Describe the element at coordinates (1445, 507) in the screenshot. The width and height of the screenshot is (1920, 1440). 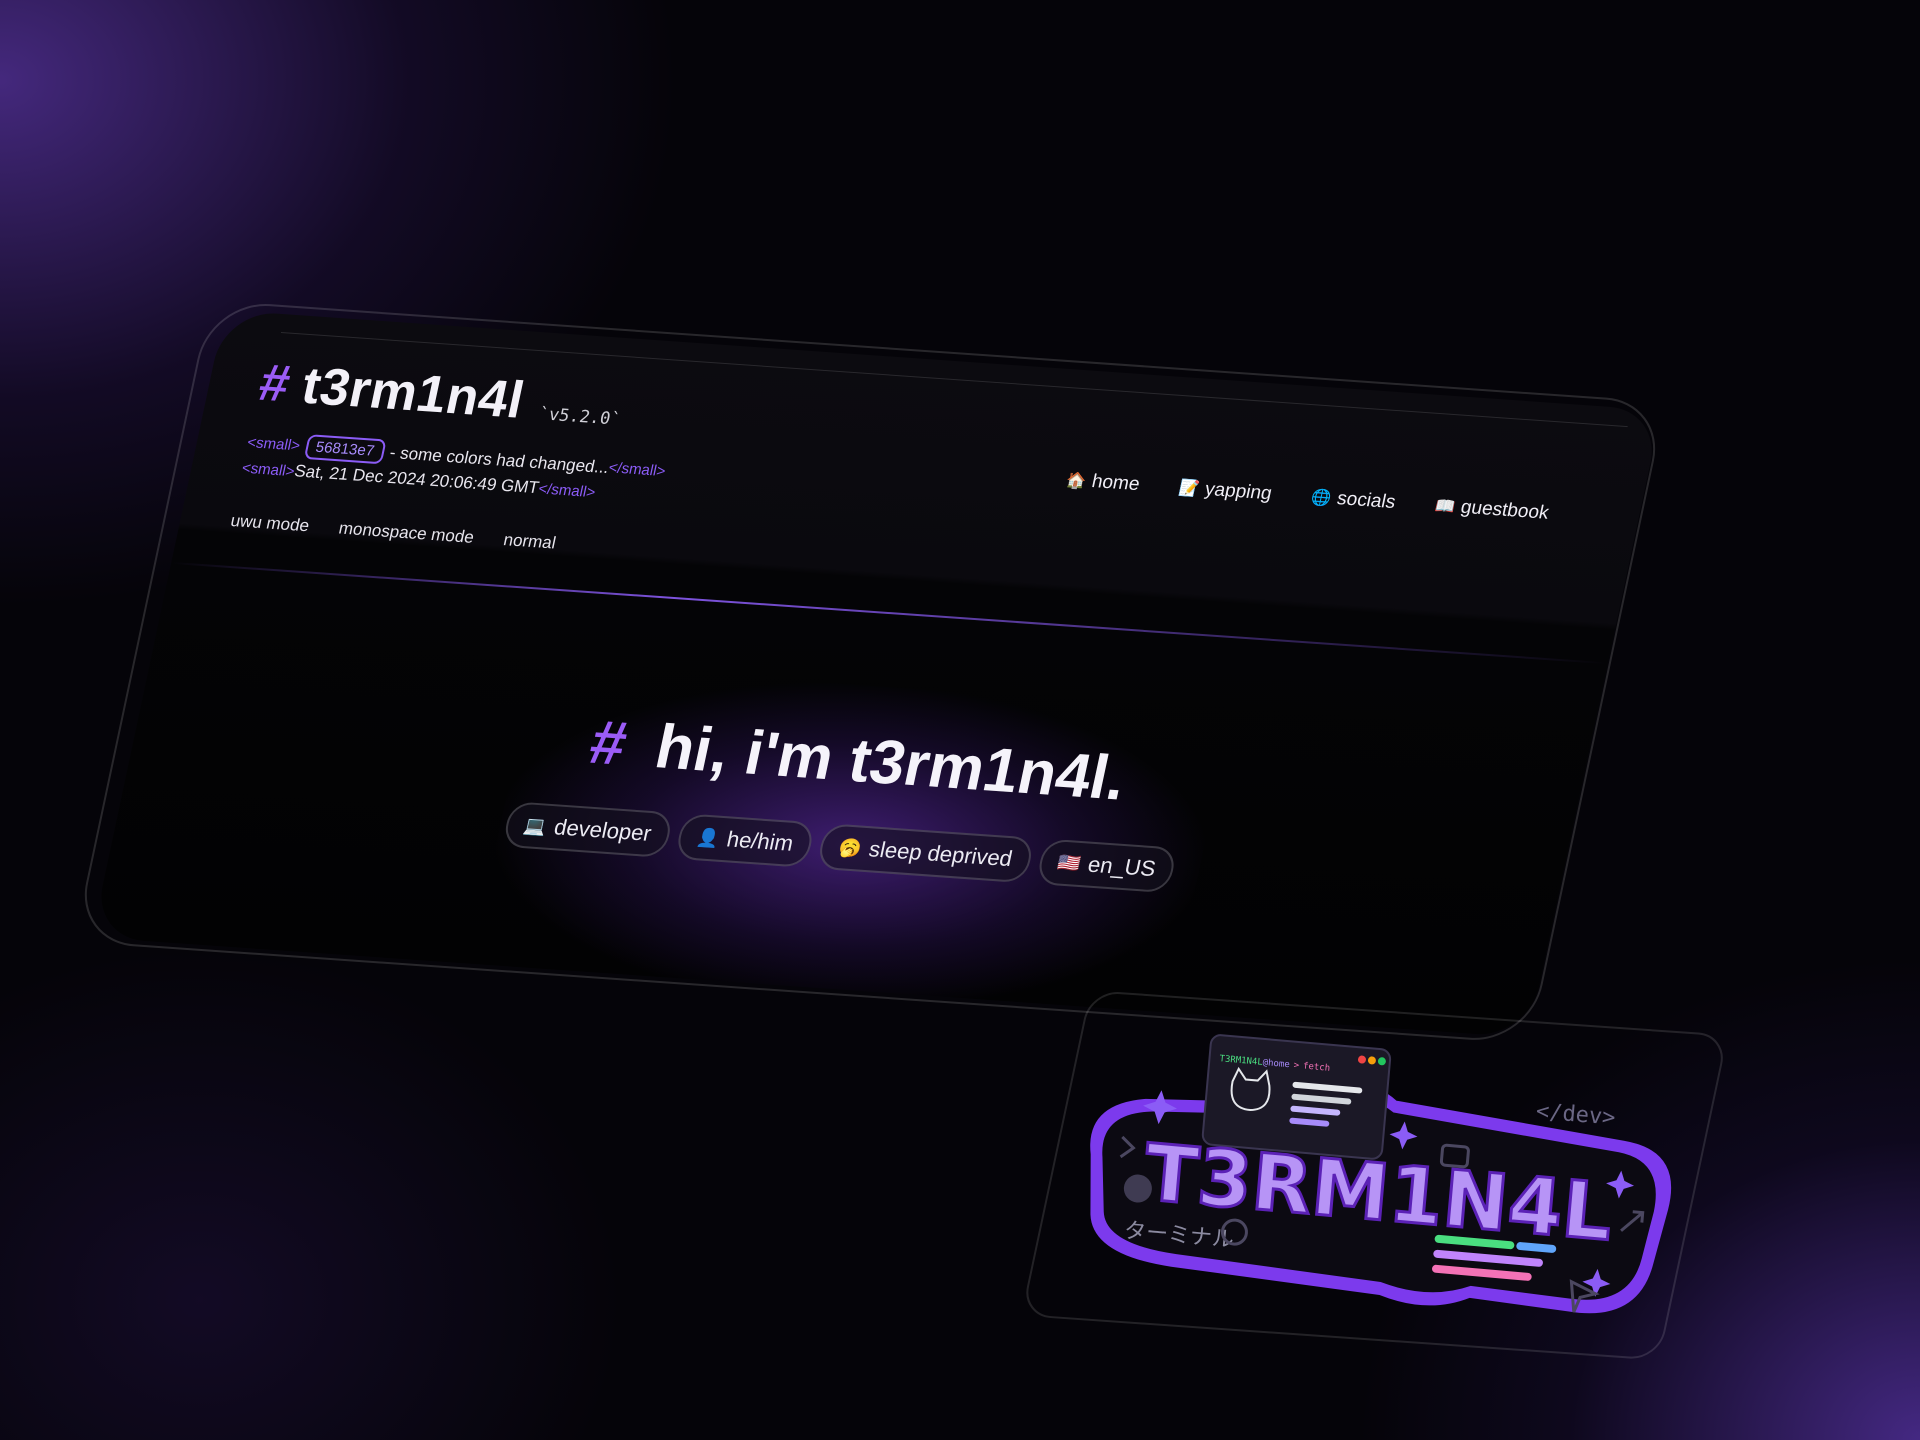
I see `book-icon: 📖` at that location.